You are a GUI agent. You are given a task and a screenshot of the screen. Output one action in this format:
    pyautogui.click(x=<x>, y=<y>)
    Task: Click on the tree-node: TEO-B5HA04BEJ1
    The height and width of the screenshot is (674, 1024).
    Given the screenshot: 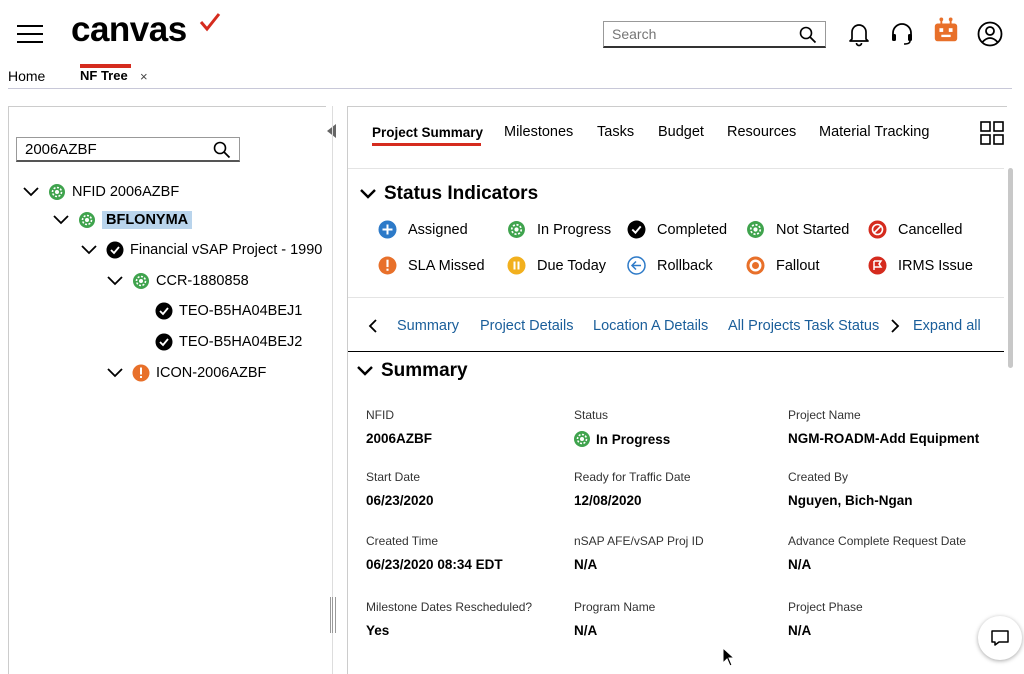 What is the action you would take?
    pyautogui.click(x=228, y=311)
    